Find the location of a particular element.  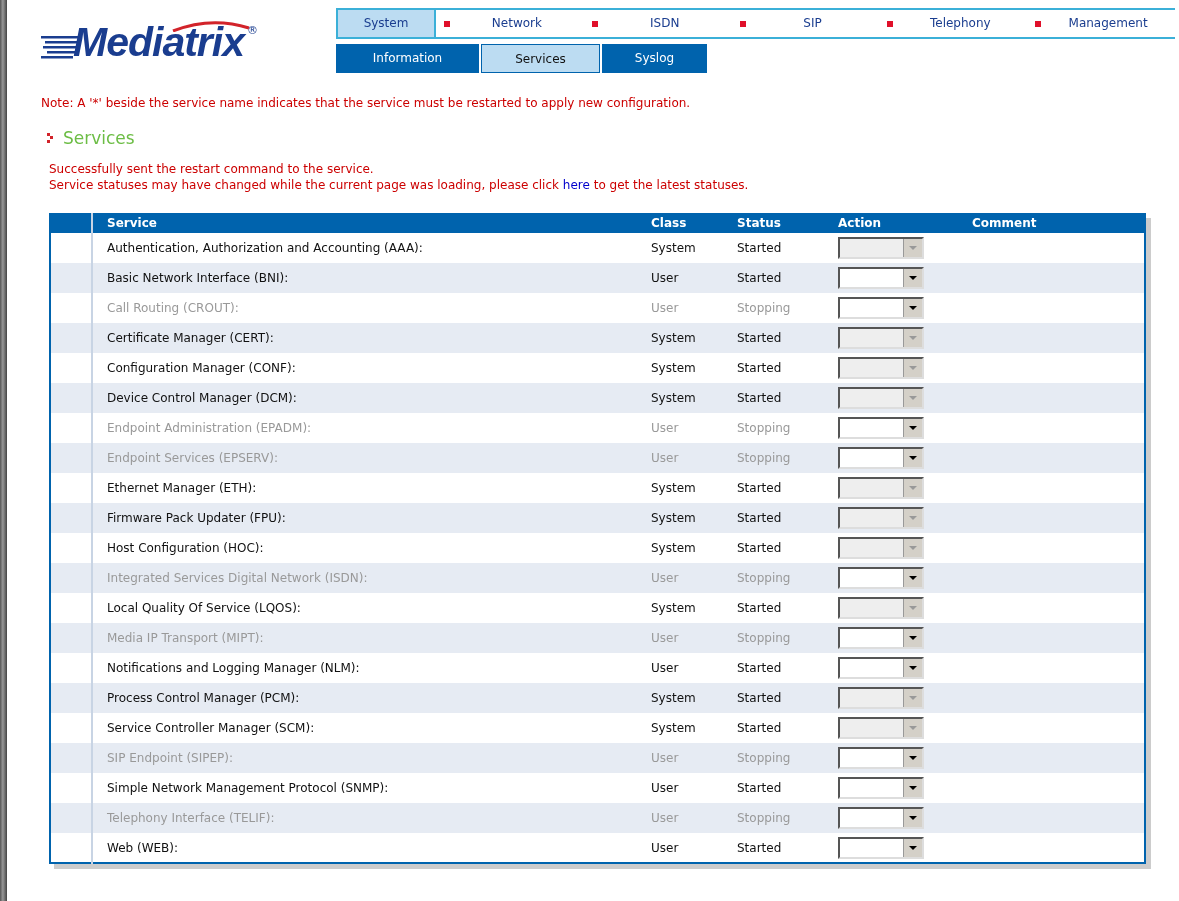

sub-tab: Services is located at coordinates (540, 58).